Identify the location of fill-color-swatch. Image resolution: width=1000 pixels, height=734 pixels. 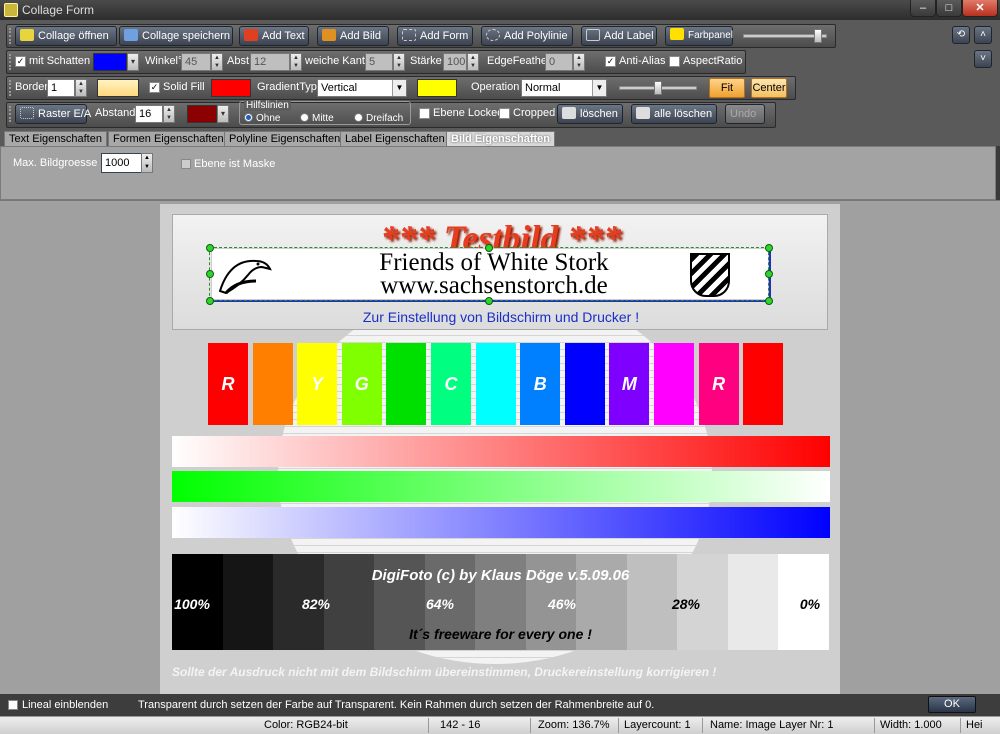
(231, 88).